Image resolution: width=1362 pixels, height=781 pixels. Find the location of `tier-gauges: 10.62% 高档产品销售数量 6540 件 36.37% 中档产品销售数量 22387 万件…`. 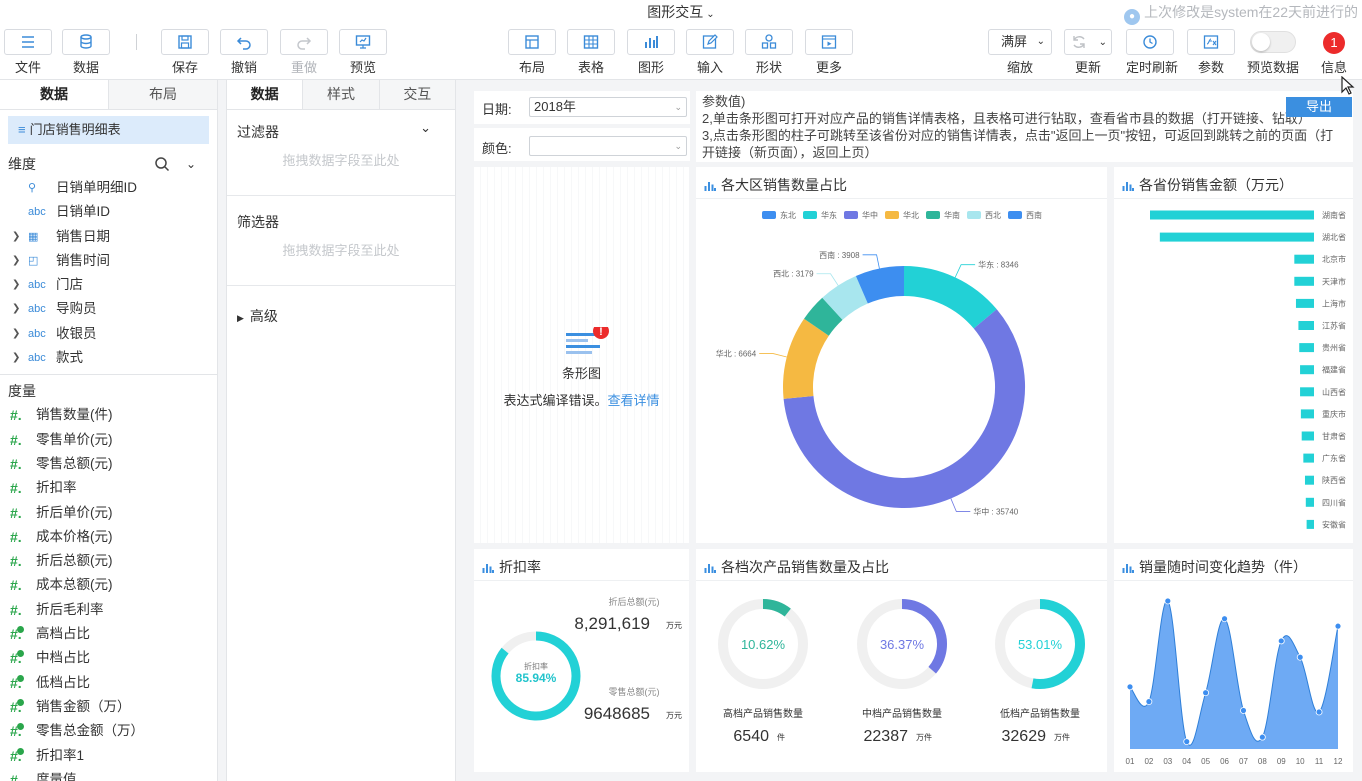

tier-gauges: 10.62% 高档产品销售数量 6540 件 36.37% 中档产品销售数量 22387 万件… is located at coordinates (901, 676).